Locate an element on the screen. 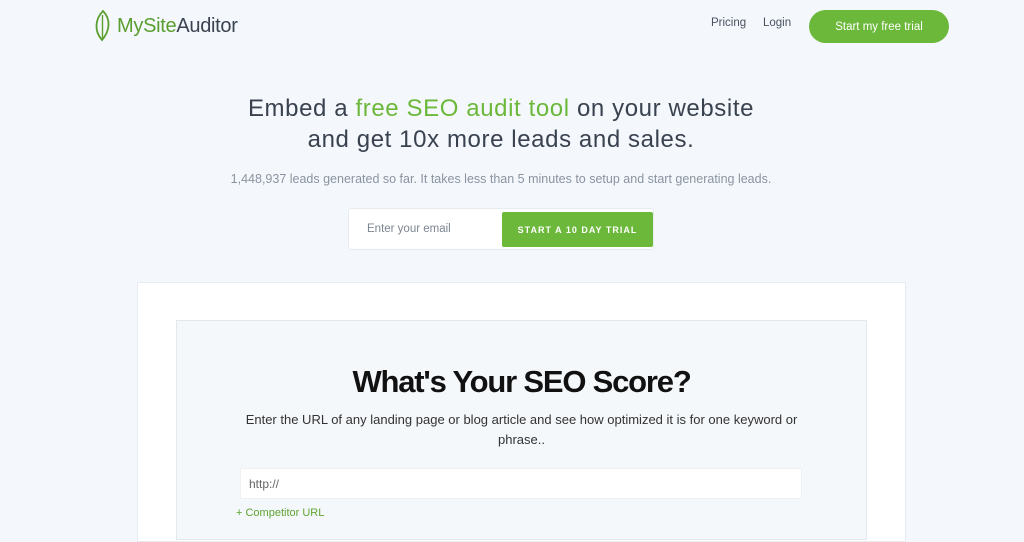 The image size is (1024, 542). email-input is located at coordinates (429, 229).